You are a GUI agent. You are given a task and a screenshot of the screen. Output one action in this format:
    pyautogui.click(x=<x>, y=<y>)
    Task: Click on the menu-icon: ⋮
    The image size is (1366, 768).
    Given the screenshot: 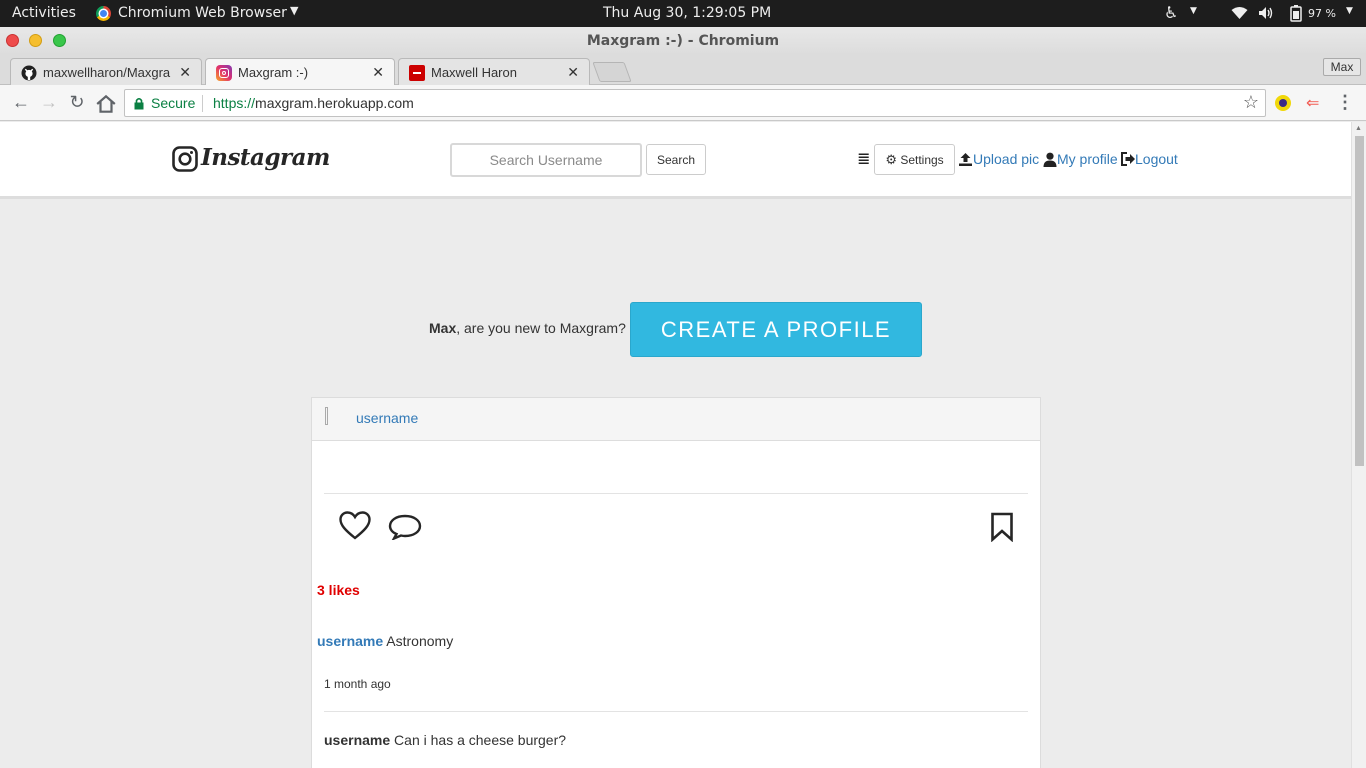 What is the action you would take?
    pyautogui.click(x=1345, y=102)
    